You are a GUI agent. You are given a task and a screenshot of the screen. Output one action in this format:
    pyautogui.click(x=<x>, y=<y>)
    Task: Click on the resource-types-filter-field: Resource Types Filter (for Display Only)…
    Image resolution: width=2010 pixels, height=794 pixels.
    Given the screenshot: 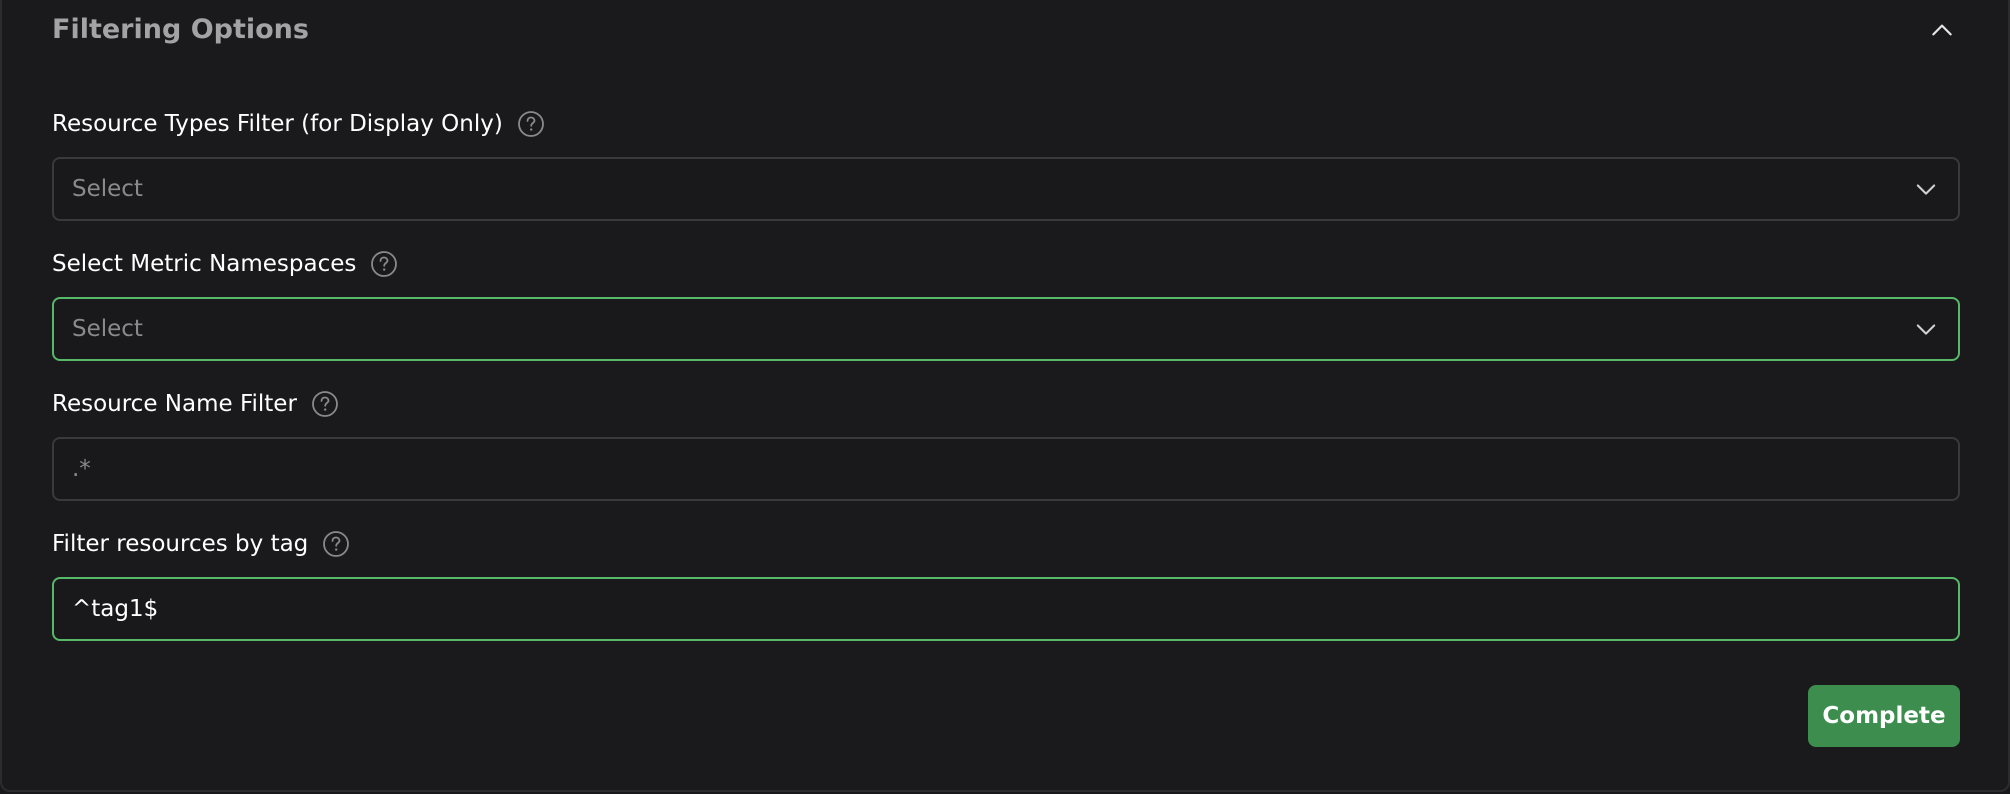 What is the action you would take?
    pyautogui.click(x=1006, y=166)
    